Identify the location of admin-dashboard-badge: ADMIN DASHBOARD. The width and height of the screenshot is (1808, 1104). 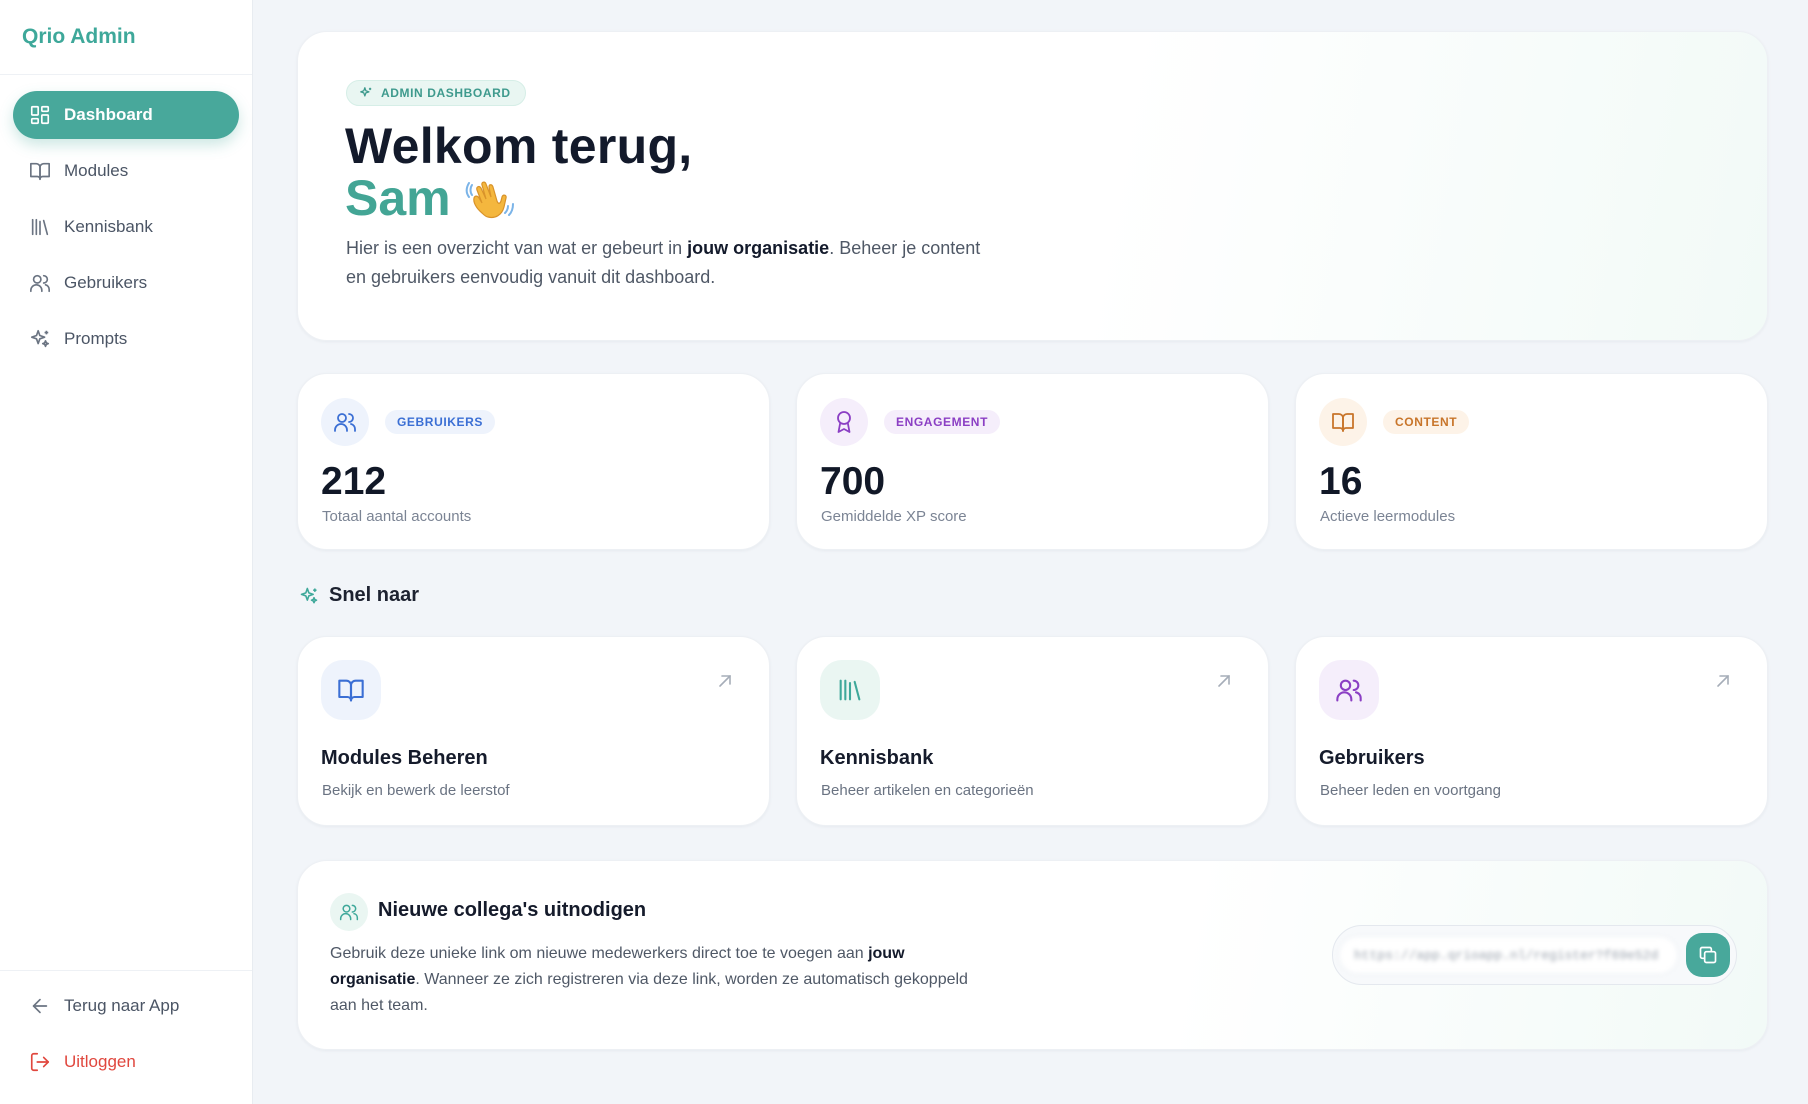
(436, 93).